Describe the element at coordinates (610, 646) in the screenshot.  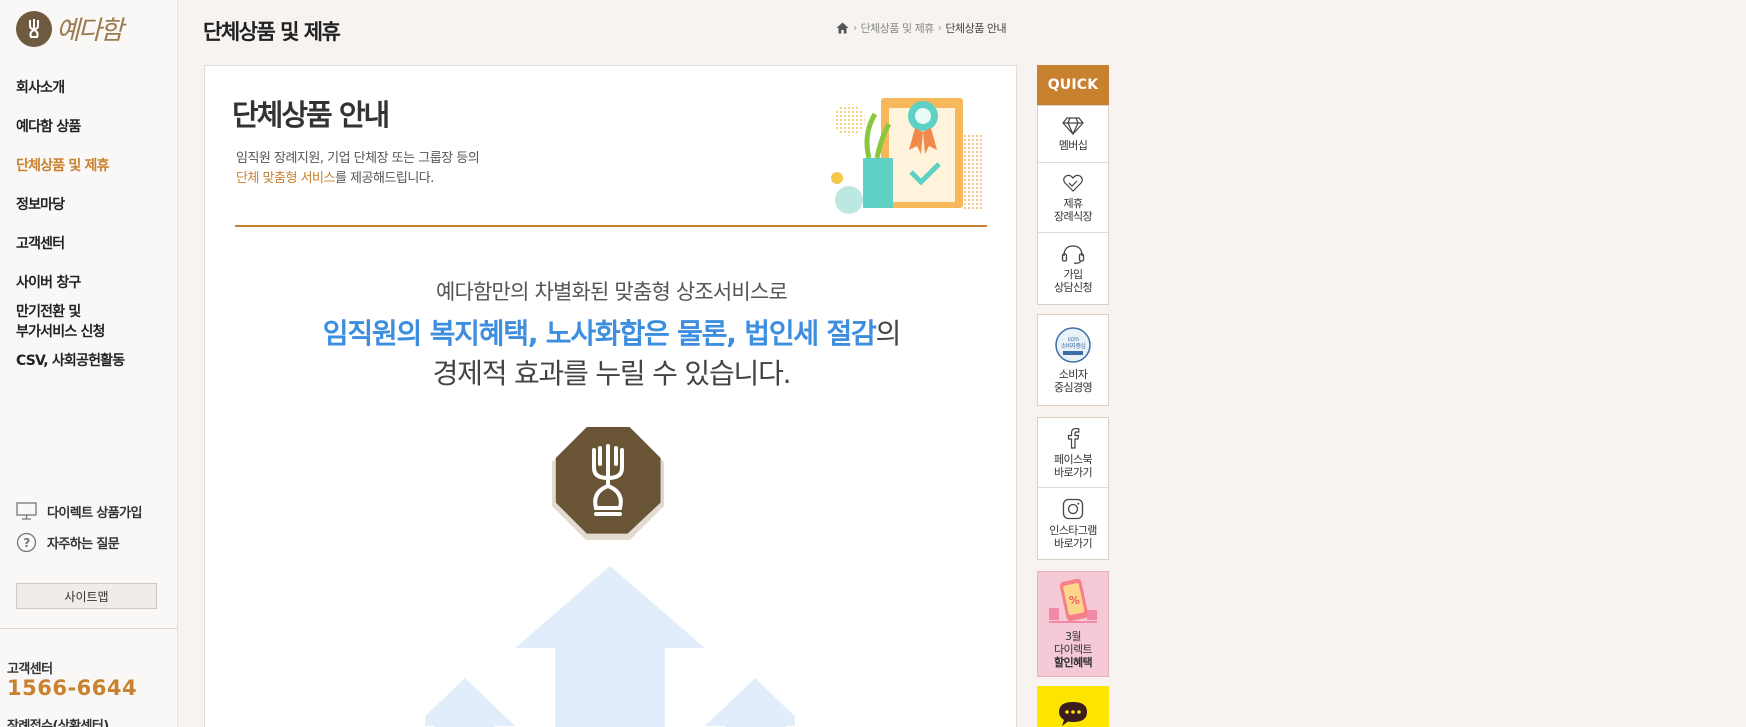
I see `growth-arrows-icon` at that location.